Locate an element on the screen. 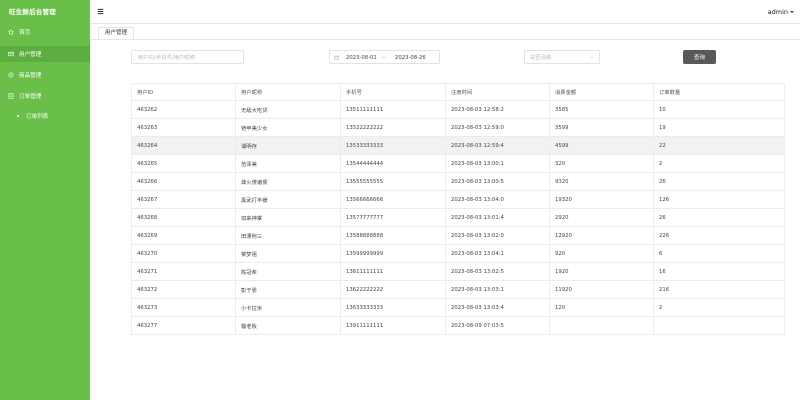  sidebar-item-label: 商品管理 is located at coordinates (30, 76).